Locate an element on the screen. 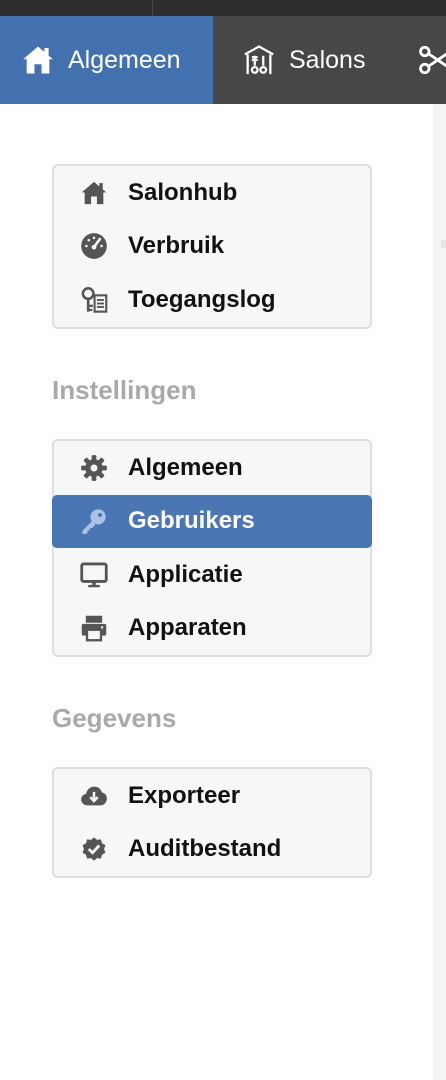 The height and width of the screenshot is (1080, 446). menu-item-label: Verbruik is located at coordinates (176, 246).